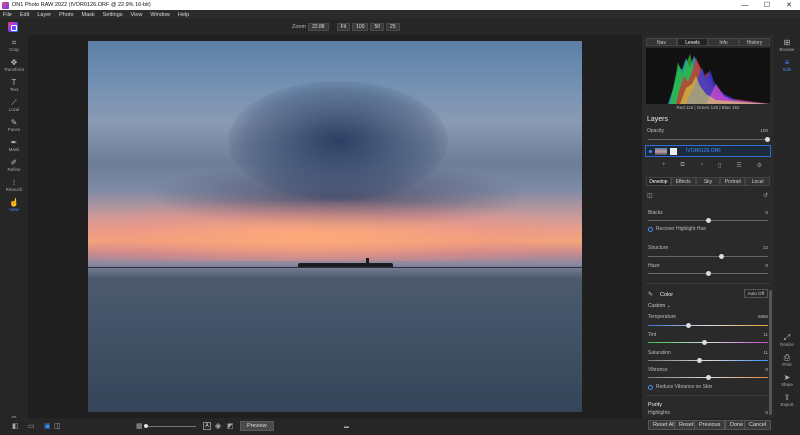  What do you see at coordinates (767, 5) in the screenshot?
I see `maximize-button: ☐` at bounding box center [767, 5].